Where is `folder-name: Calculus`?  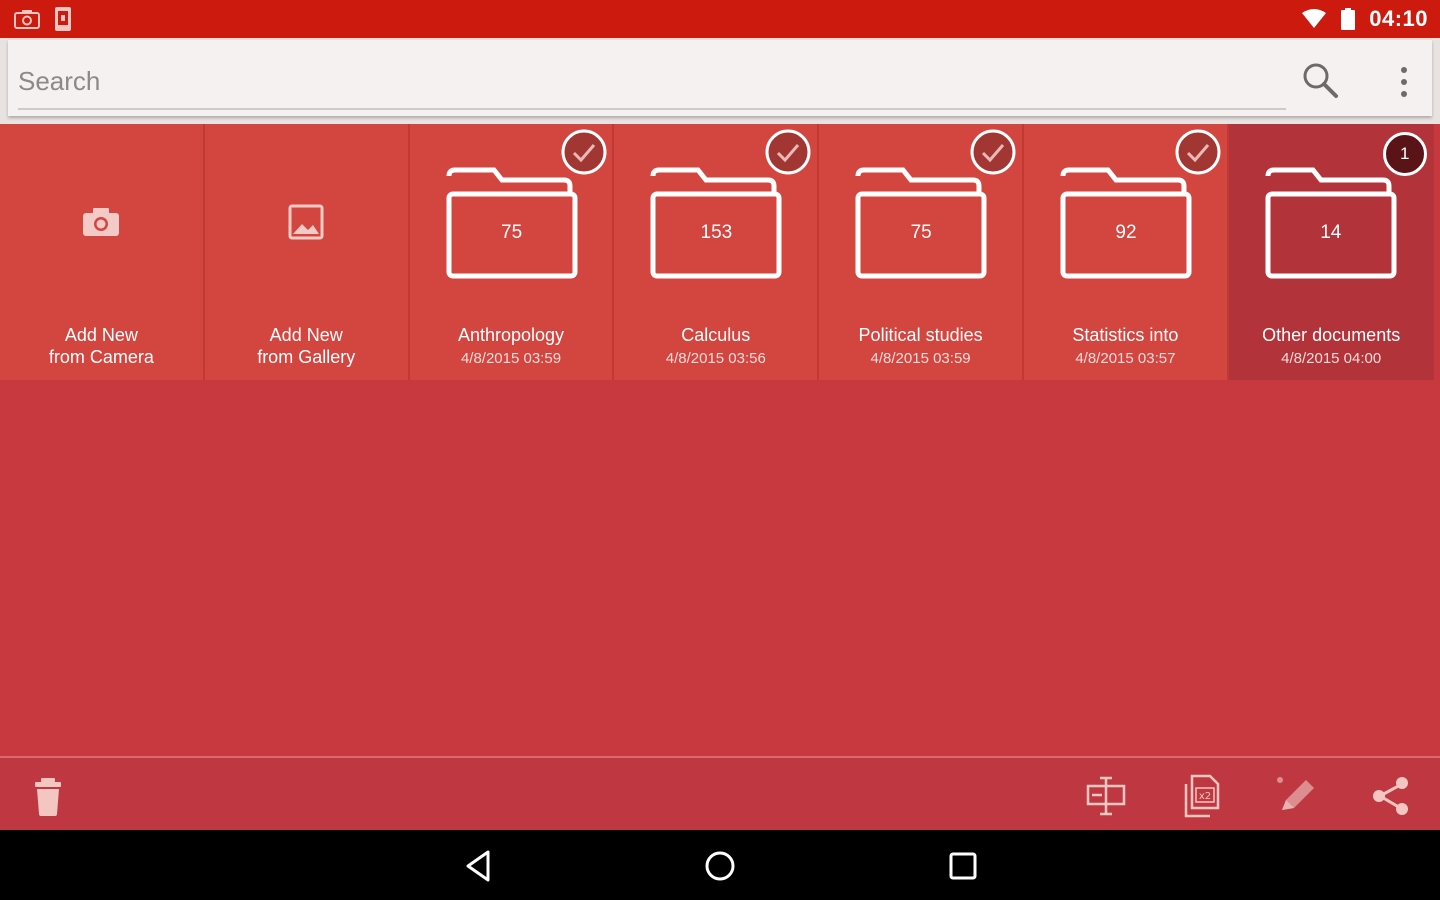 folder-name: Calculus is located at coordinates (716, 335).